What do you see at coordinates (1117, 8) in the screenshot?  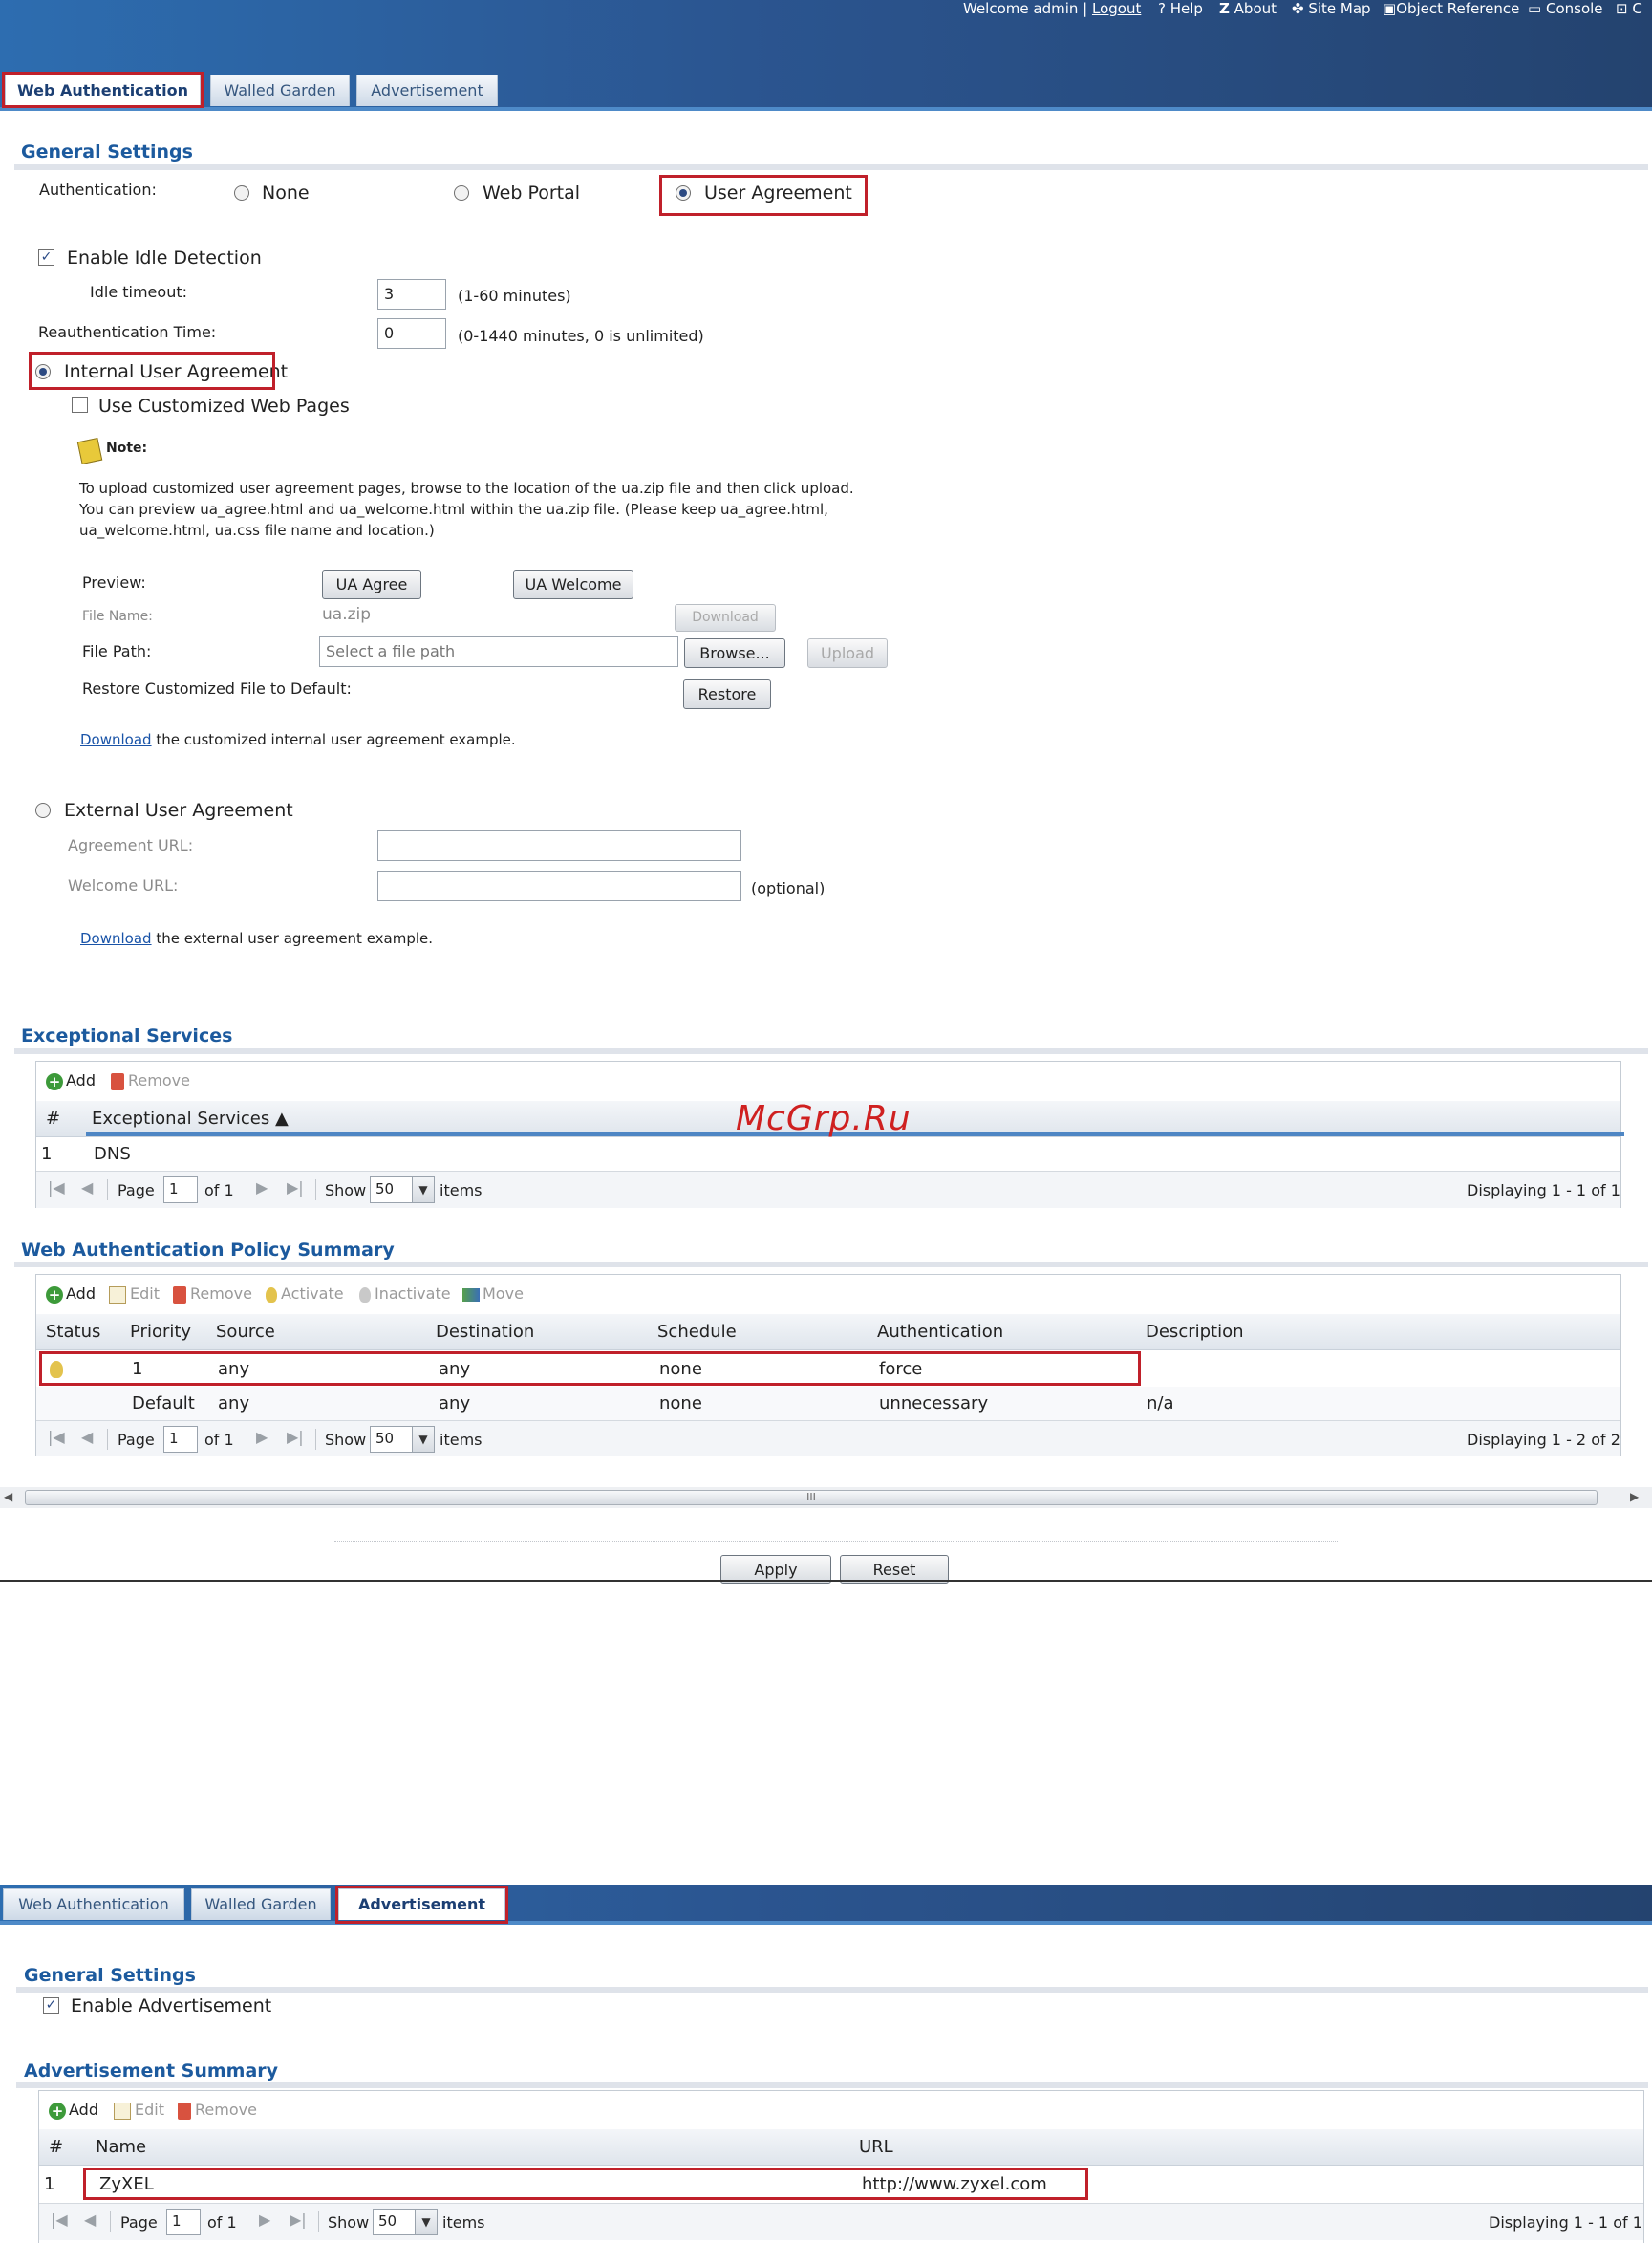 I see `logout-link: Logout` at bounding box center [1117, 8].